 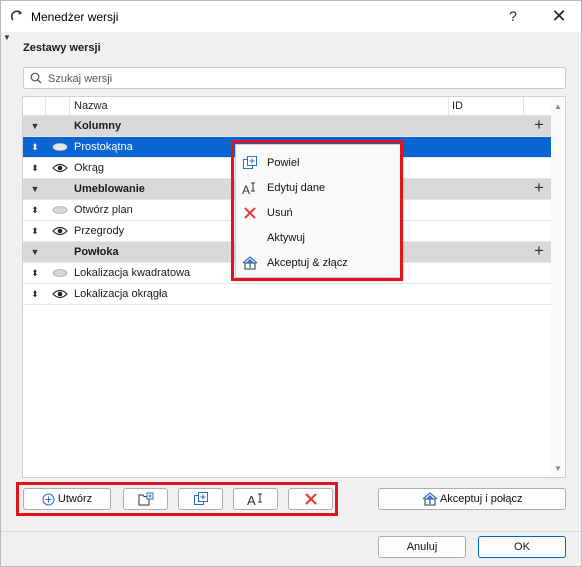 I want to click on edit-data-button: A, so click(x=255, y=499).